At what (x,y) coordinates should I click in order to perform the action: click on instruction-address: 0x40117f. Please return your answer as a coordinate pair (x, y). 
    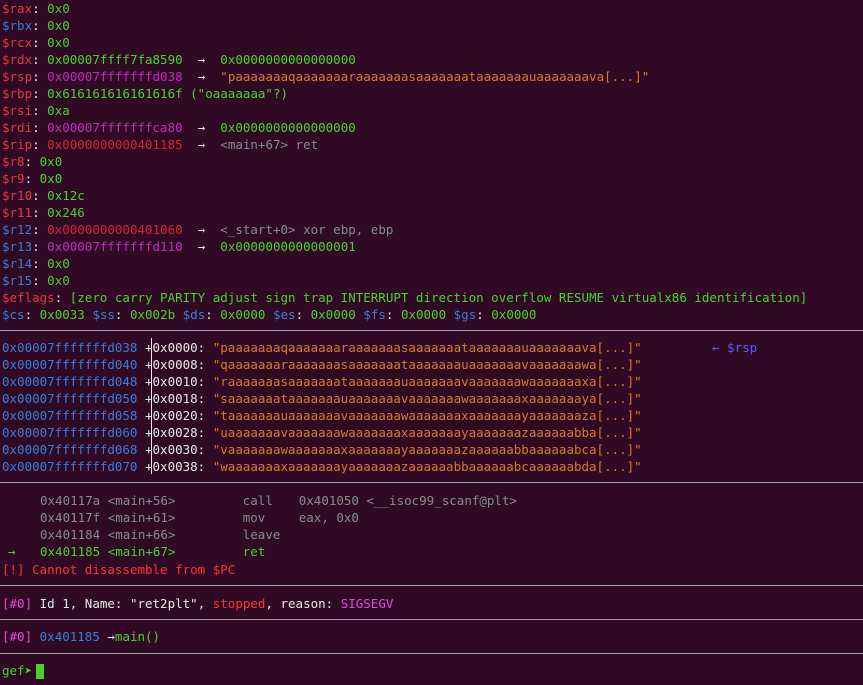
    Looking at the image, I should click on (70, 517).